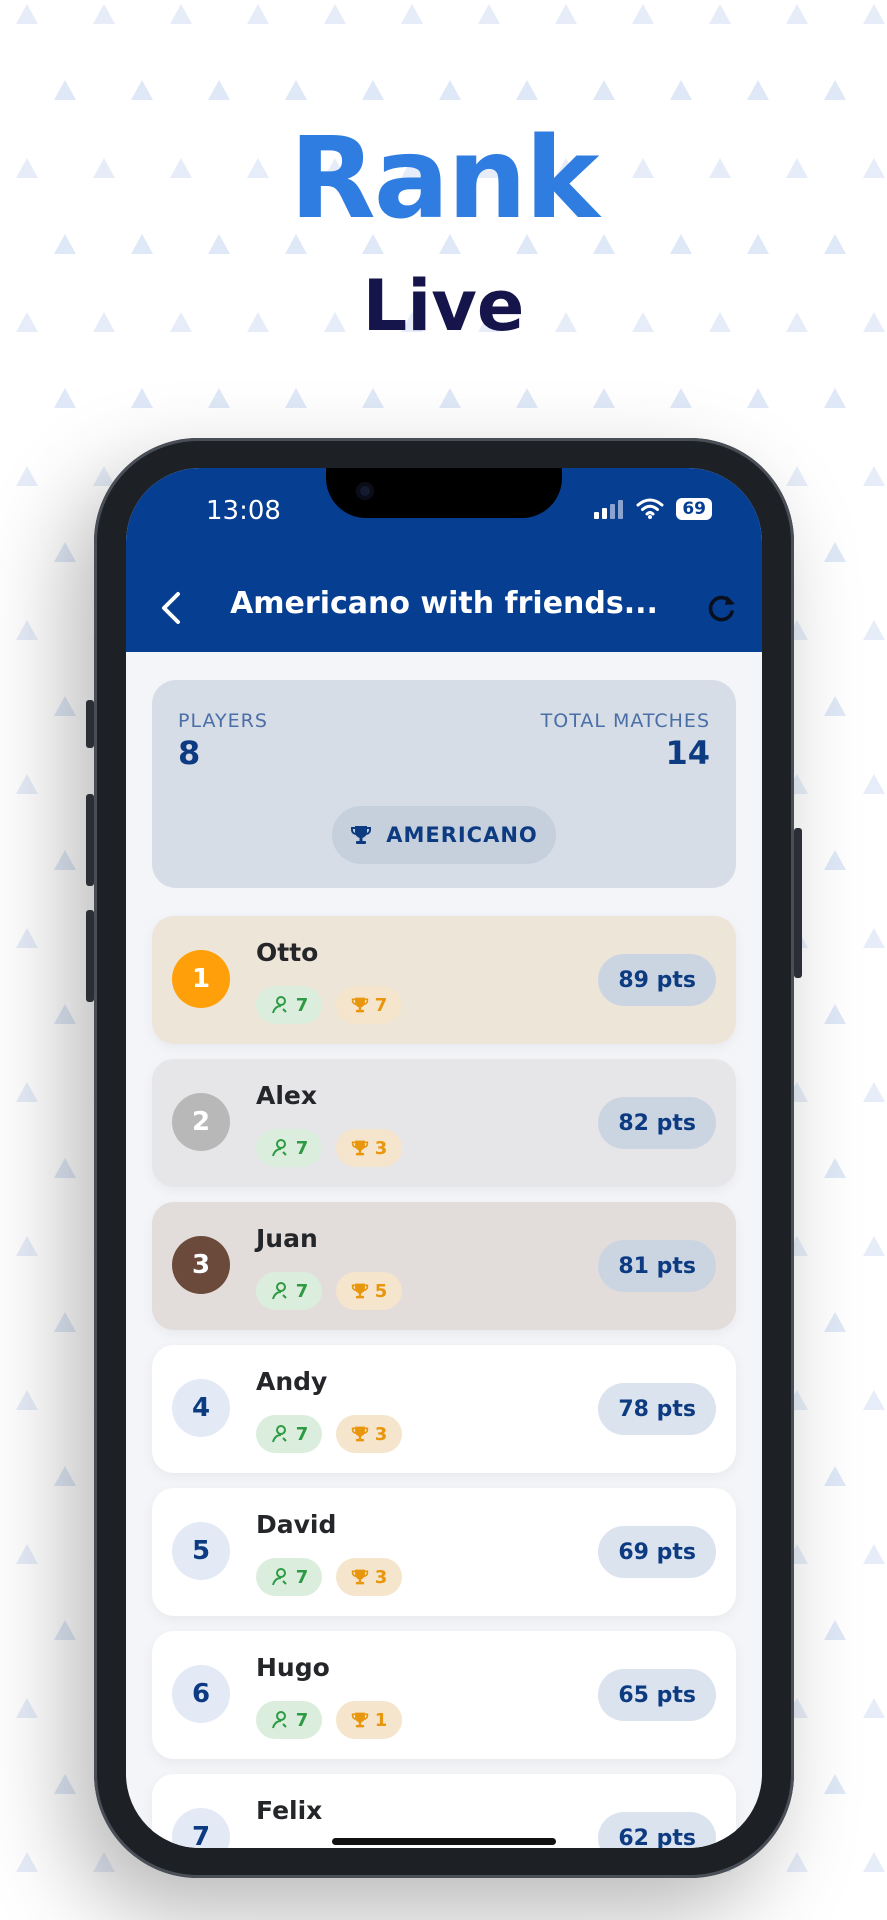 This screenshot has height=1920, width=887. I want to click on leaderboard-row: 3 Juan 7 5 81 pts, so click(444, 1266).